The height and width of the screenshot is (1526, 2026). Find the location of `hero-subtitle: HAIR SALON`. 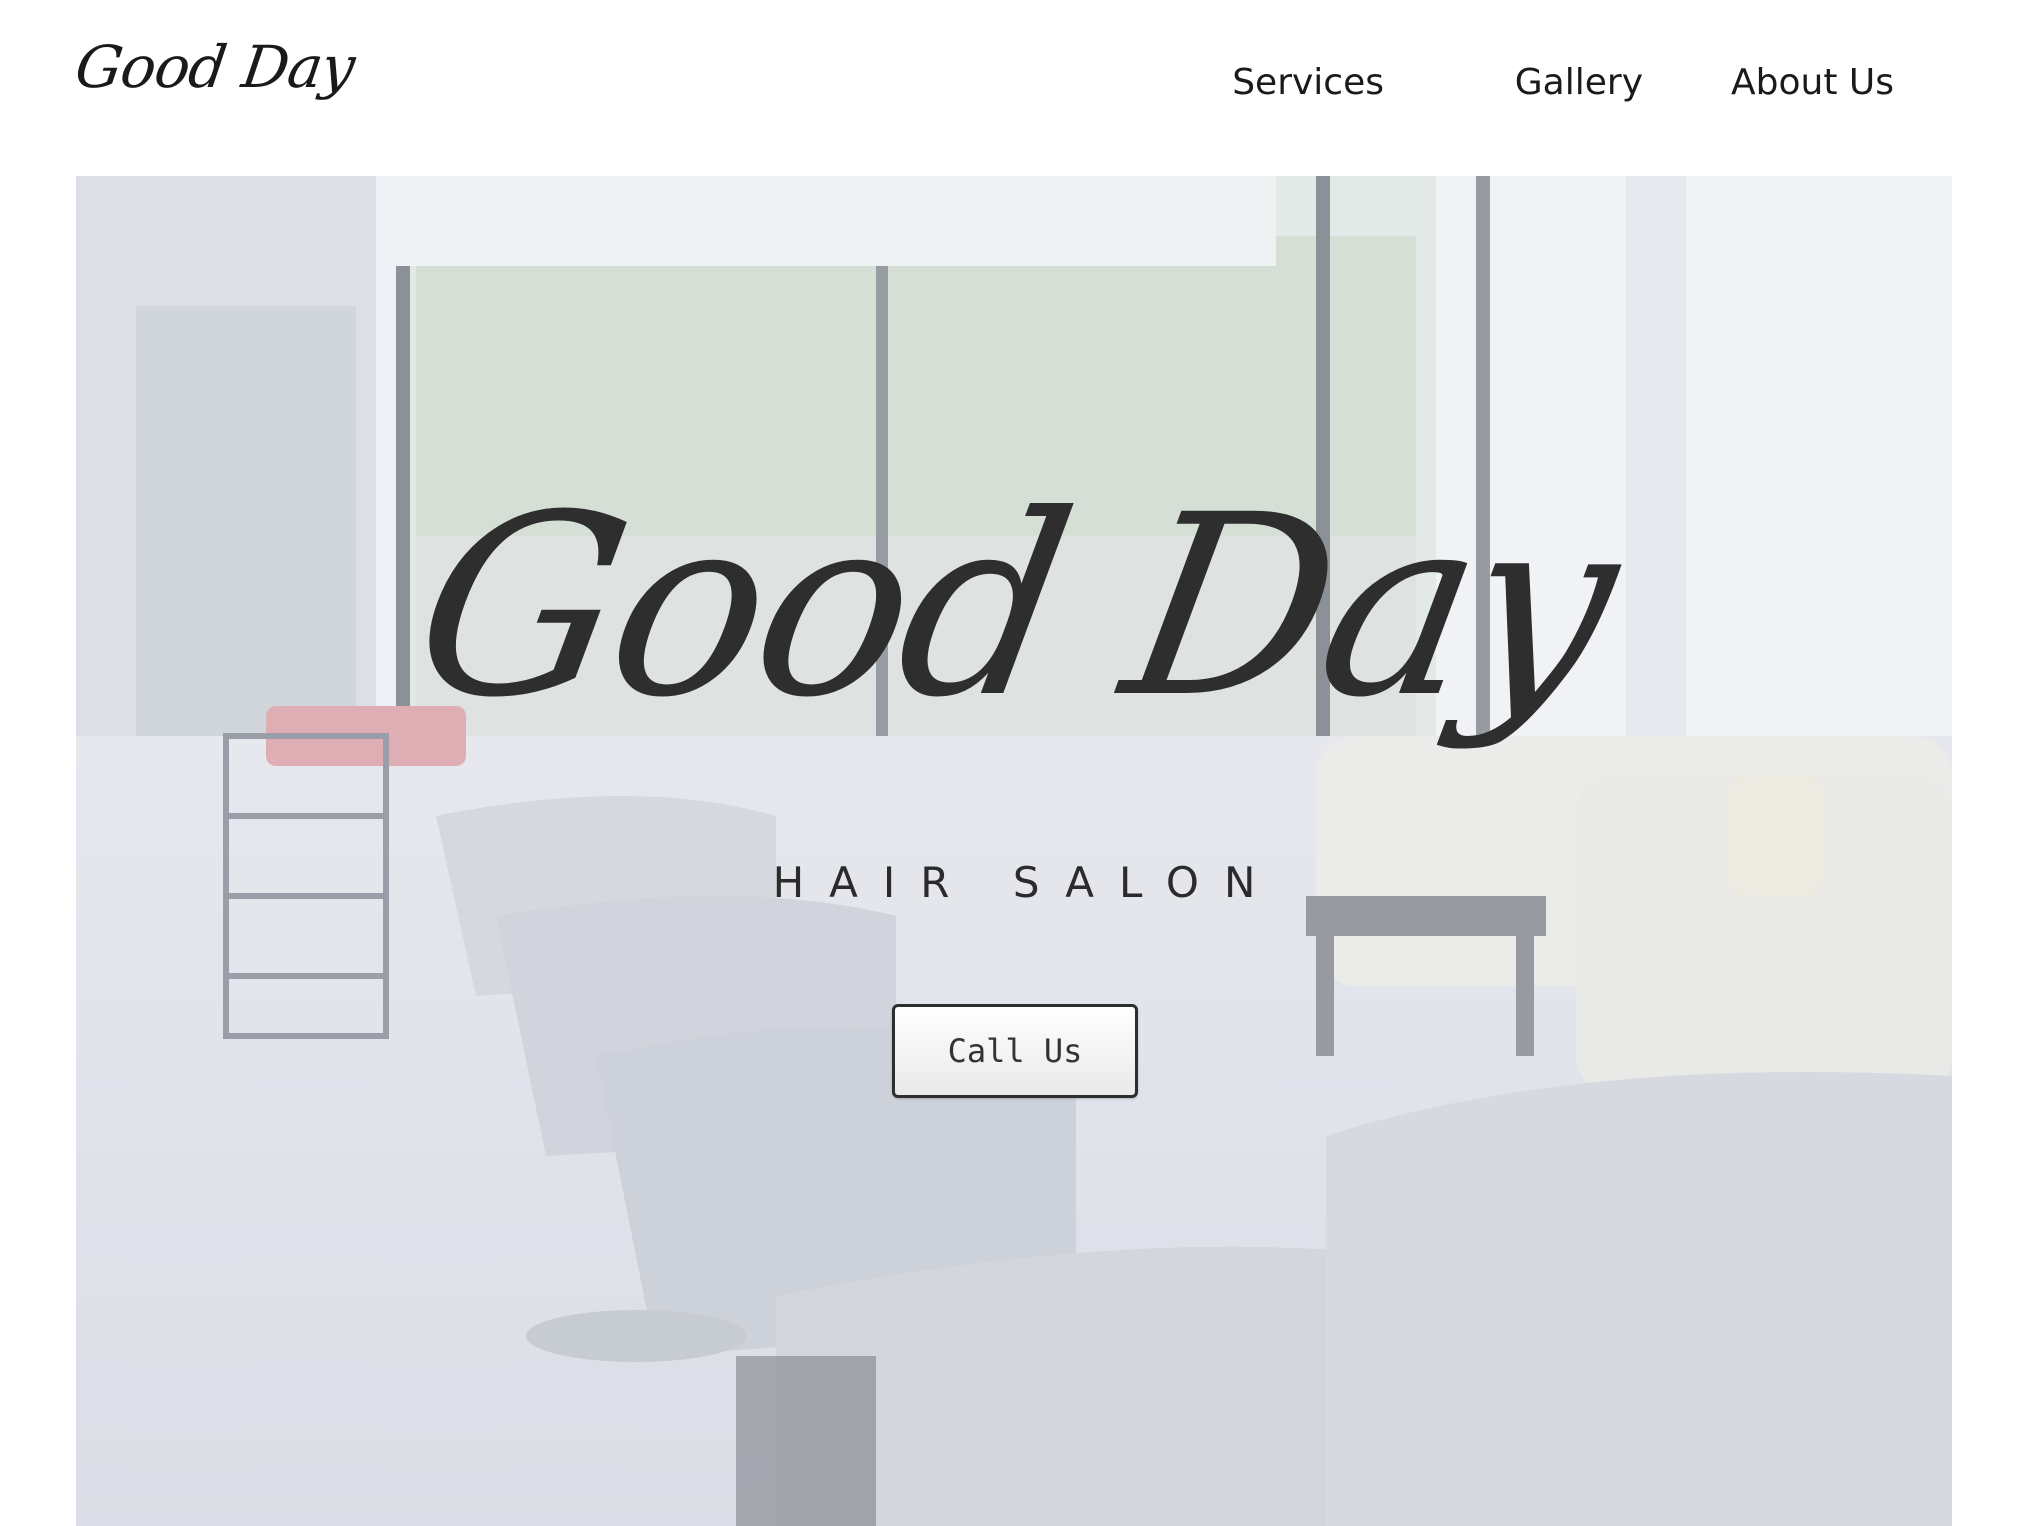

hero-subtitle: HAIR SALON is located at coordinates (1026, 882).